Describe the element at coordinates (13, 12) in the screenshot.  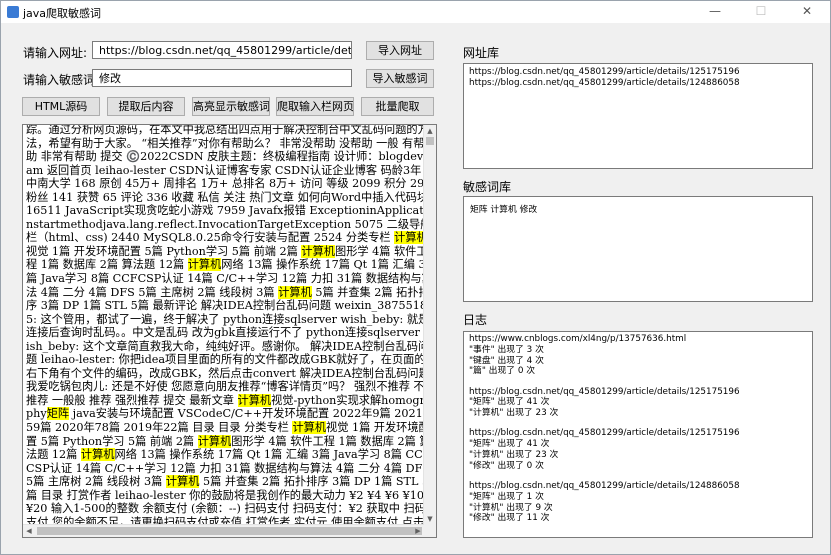
I see `app-icon` at that location.